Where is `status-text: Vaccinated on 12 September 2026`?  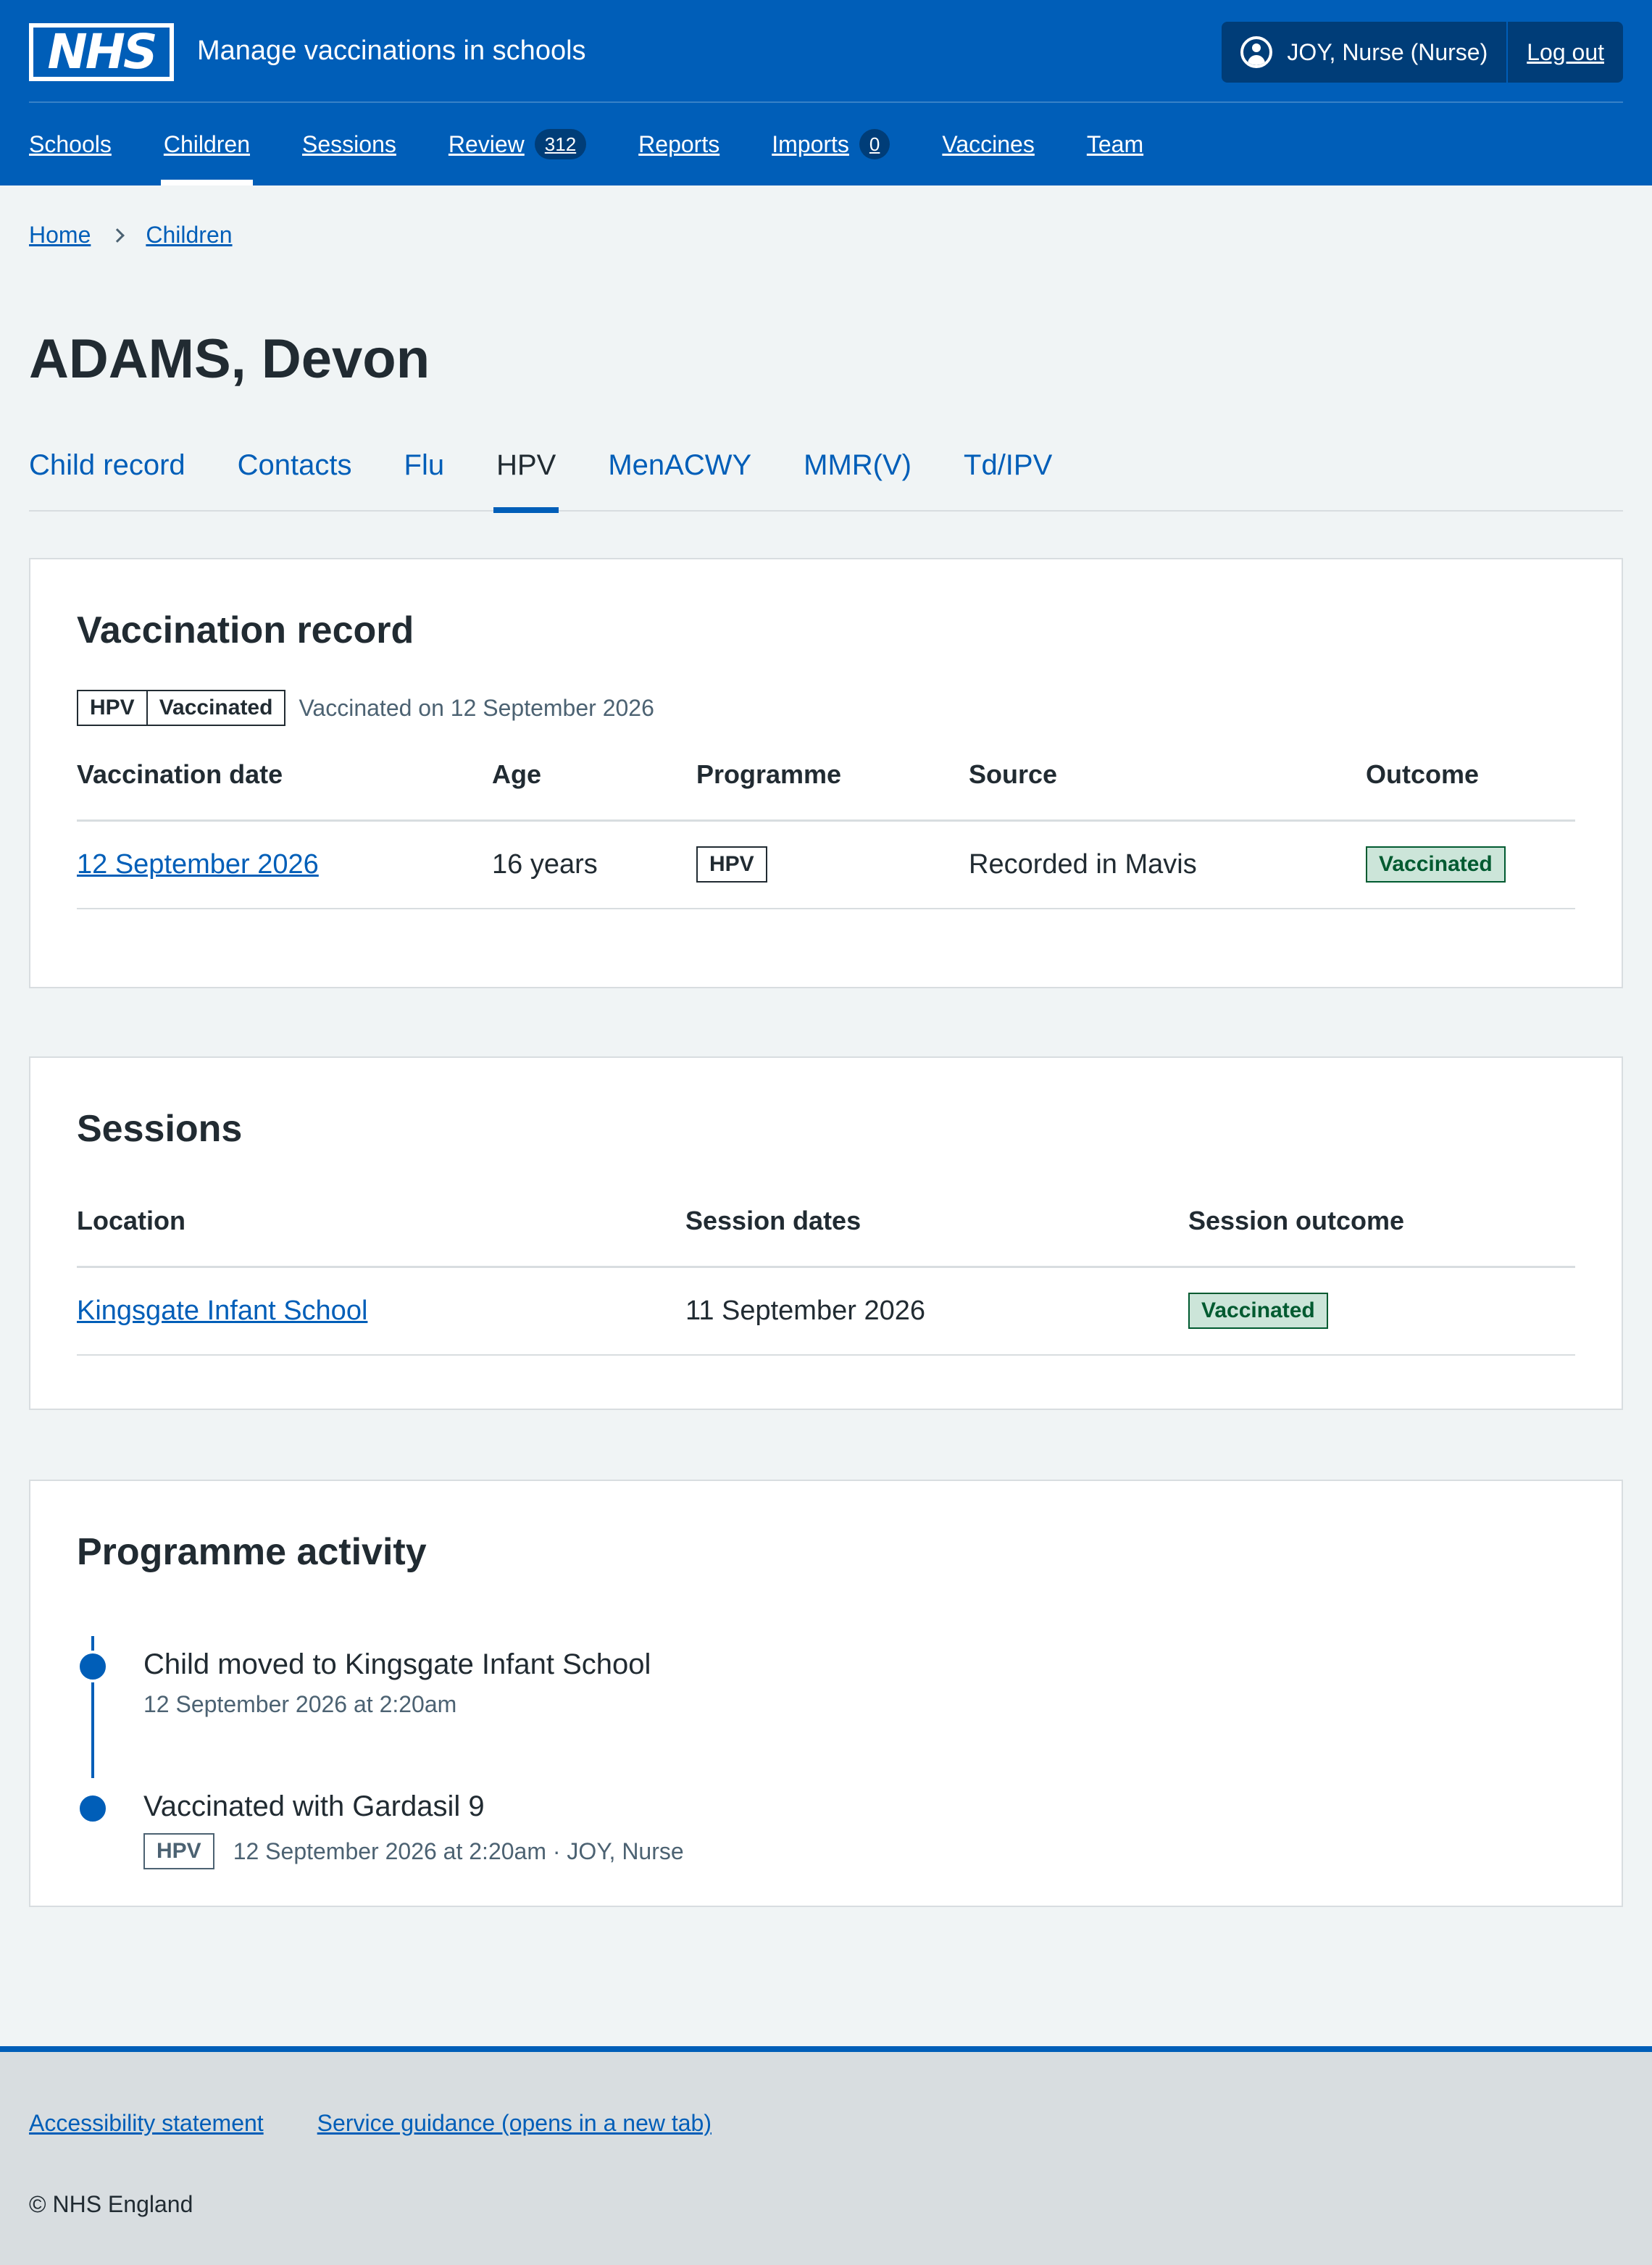 status-text: Vaccinated on 12 September 2026 is located at coordinates (476, 707).